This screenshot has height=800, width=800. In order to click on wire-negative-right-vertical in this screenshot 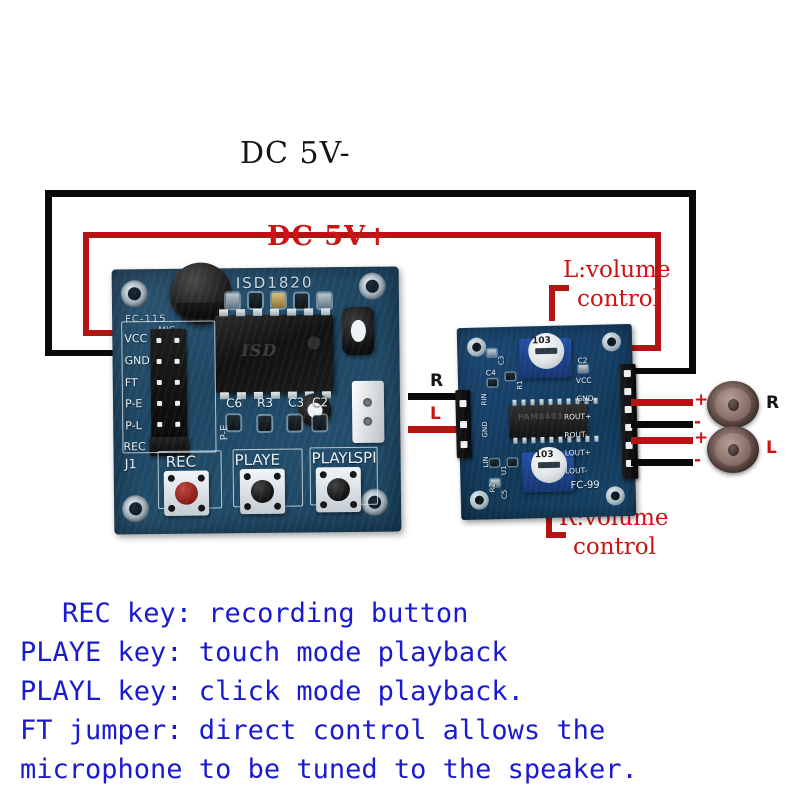, I will do `click(692, 282)`.